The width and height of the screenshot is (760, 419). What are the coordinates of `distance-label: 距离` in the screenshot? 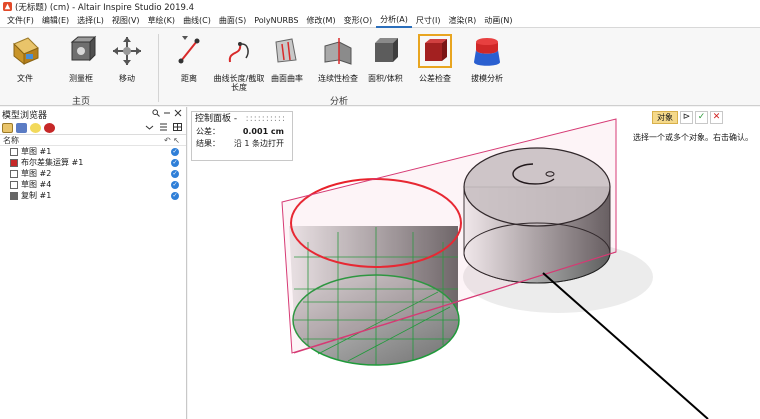 It's located at (189, 78).